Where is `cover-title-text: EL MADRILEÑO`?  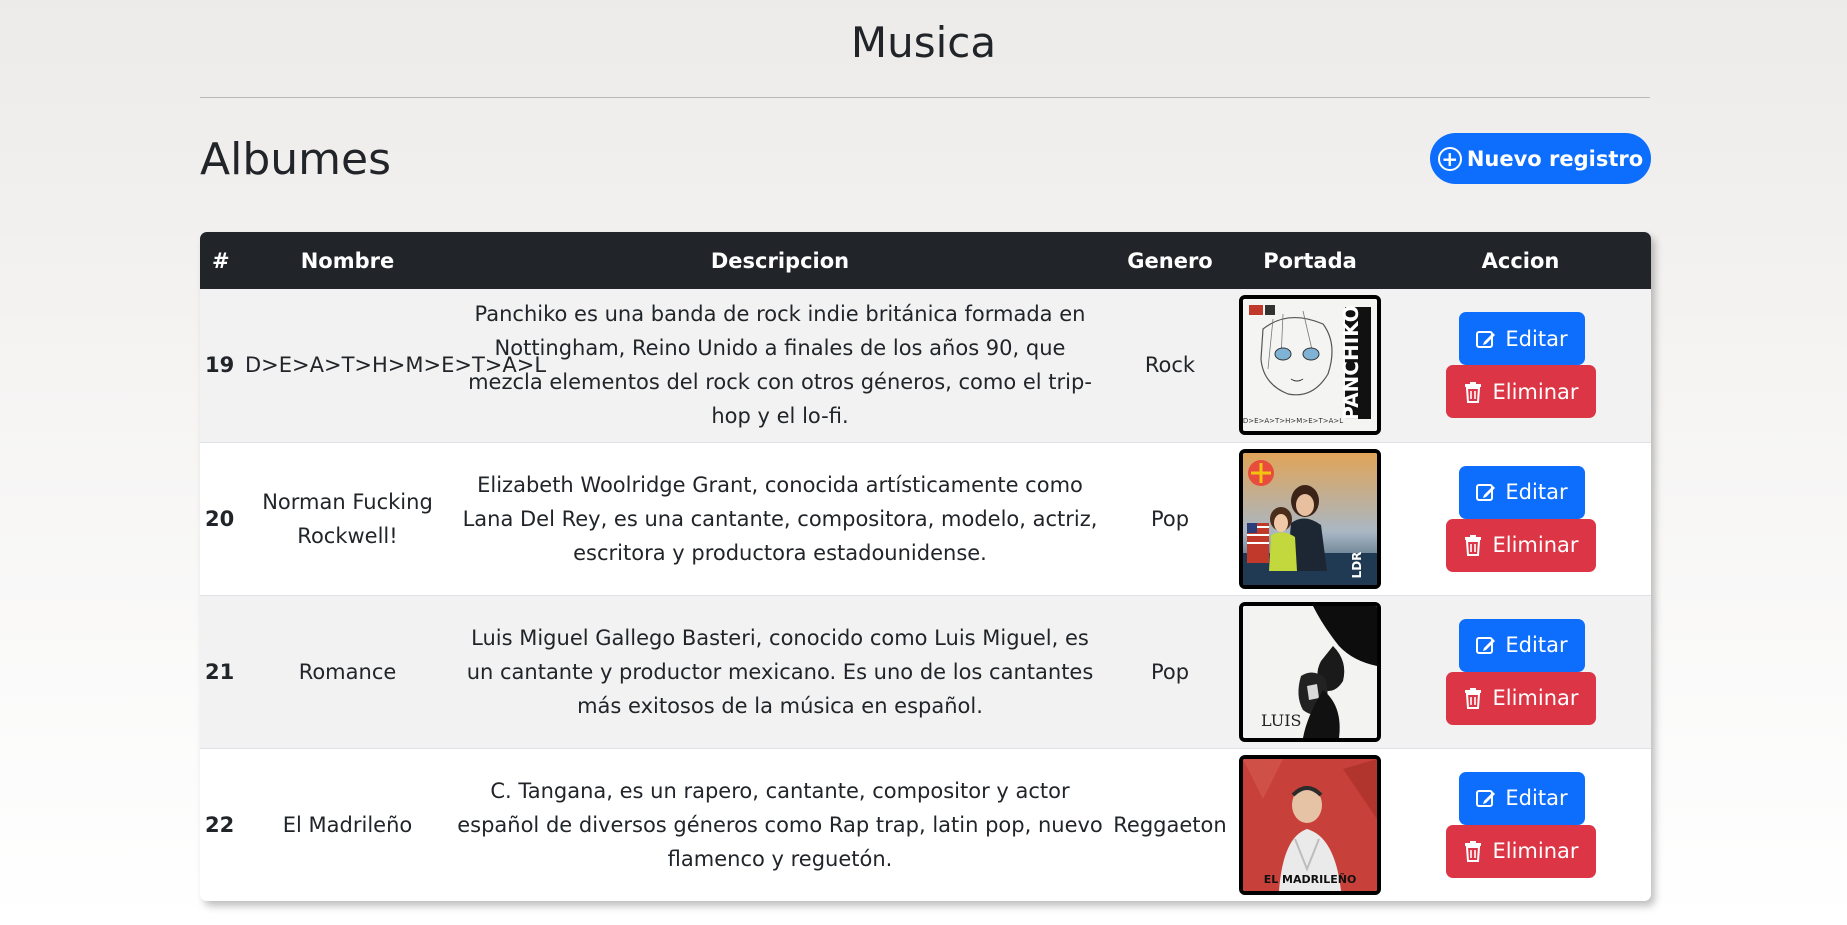 cover-title-text: EL MADRILEÑO is located at coordinates (1310, 879).